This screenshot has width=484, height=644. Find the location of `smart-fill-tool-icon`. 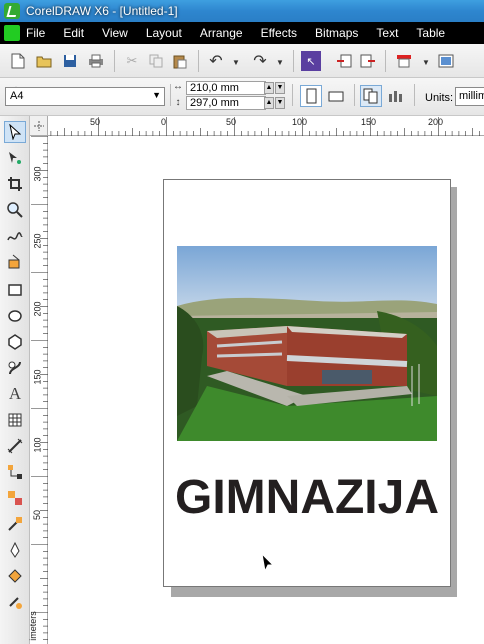

smart-fill-tool-icon is located at coordinates (15, 262).